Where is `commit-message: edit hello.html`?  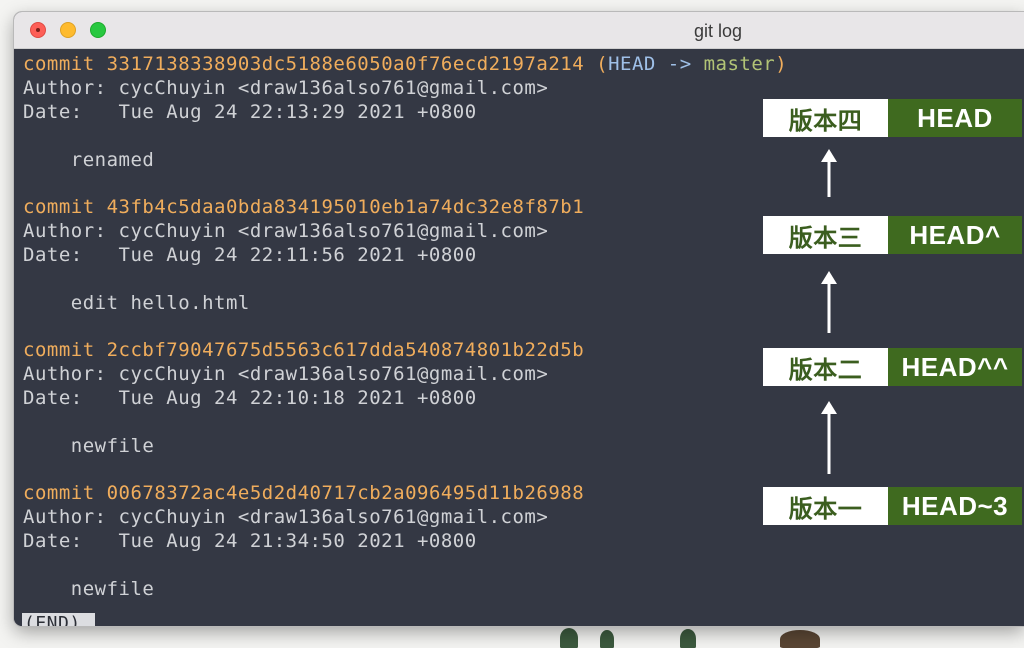 commit-message: edit hello.html is located at coordinates (136, 303).